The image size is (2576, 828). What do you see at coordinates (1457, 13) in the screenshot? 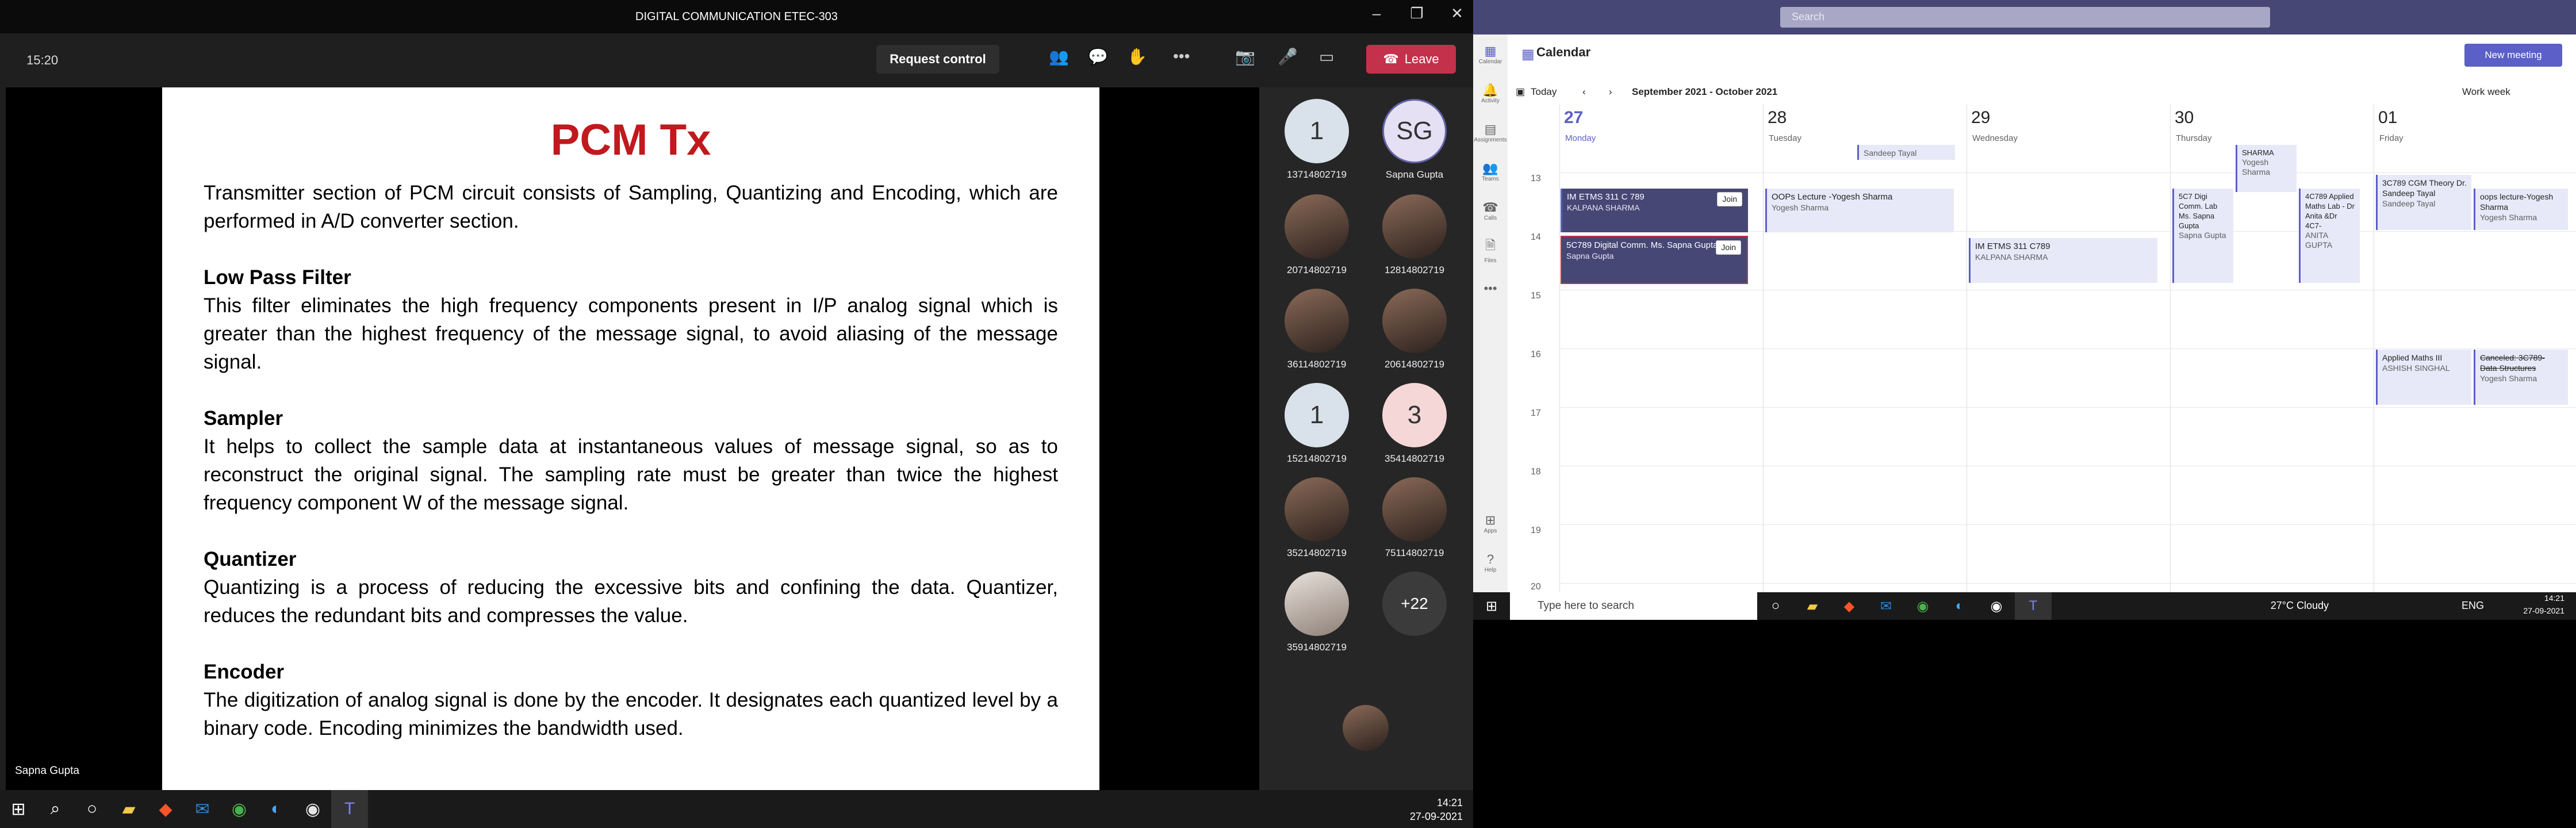
I see `close-icon: ✕` at bounding box center [1457, 13].